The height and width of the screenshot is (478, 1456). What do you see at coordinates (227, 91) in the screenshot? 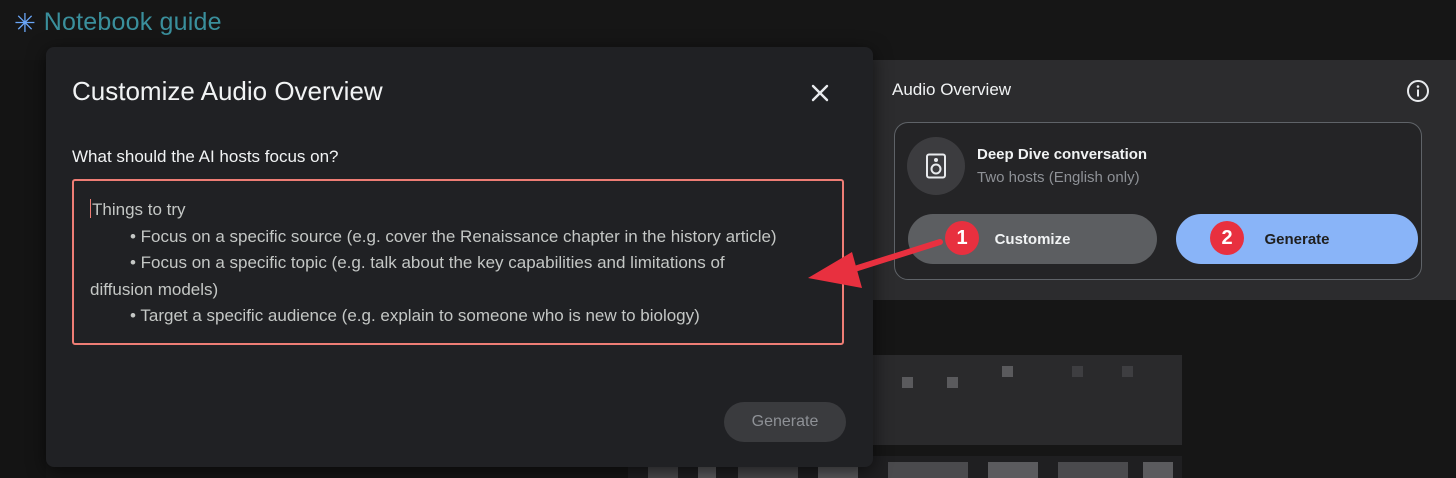
I see `dialog-title: Customize Audio Overview` at bounding box center [227, 91].